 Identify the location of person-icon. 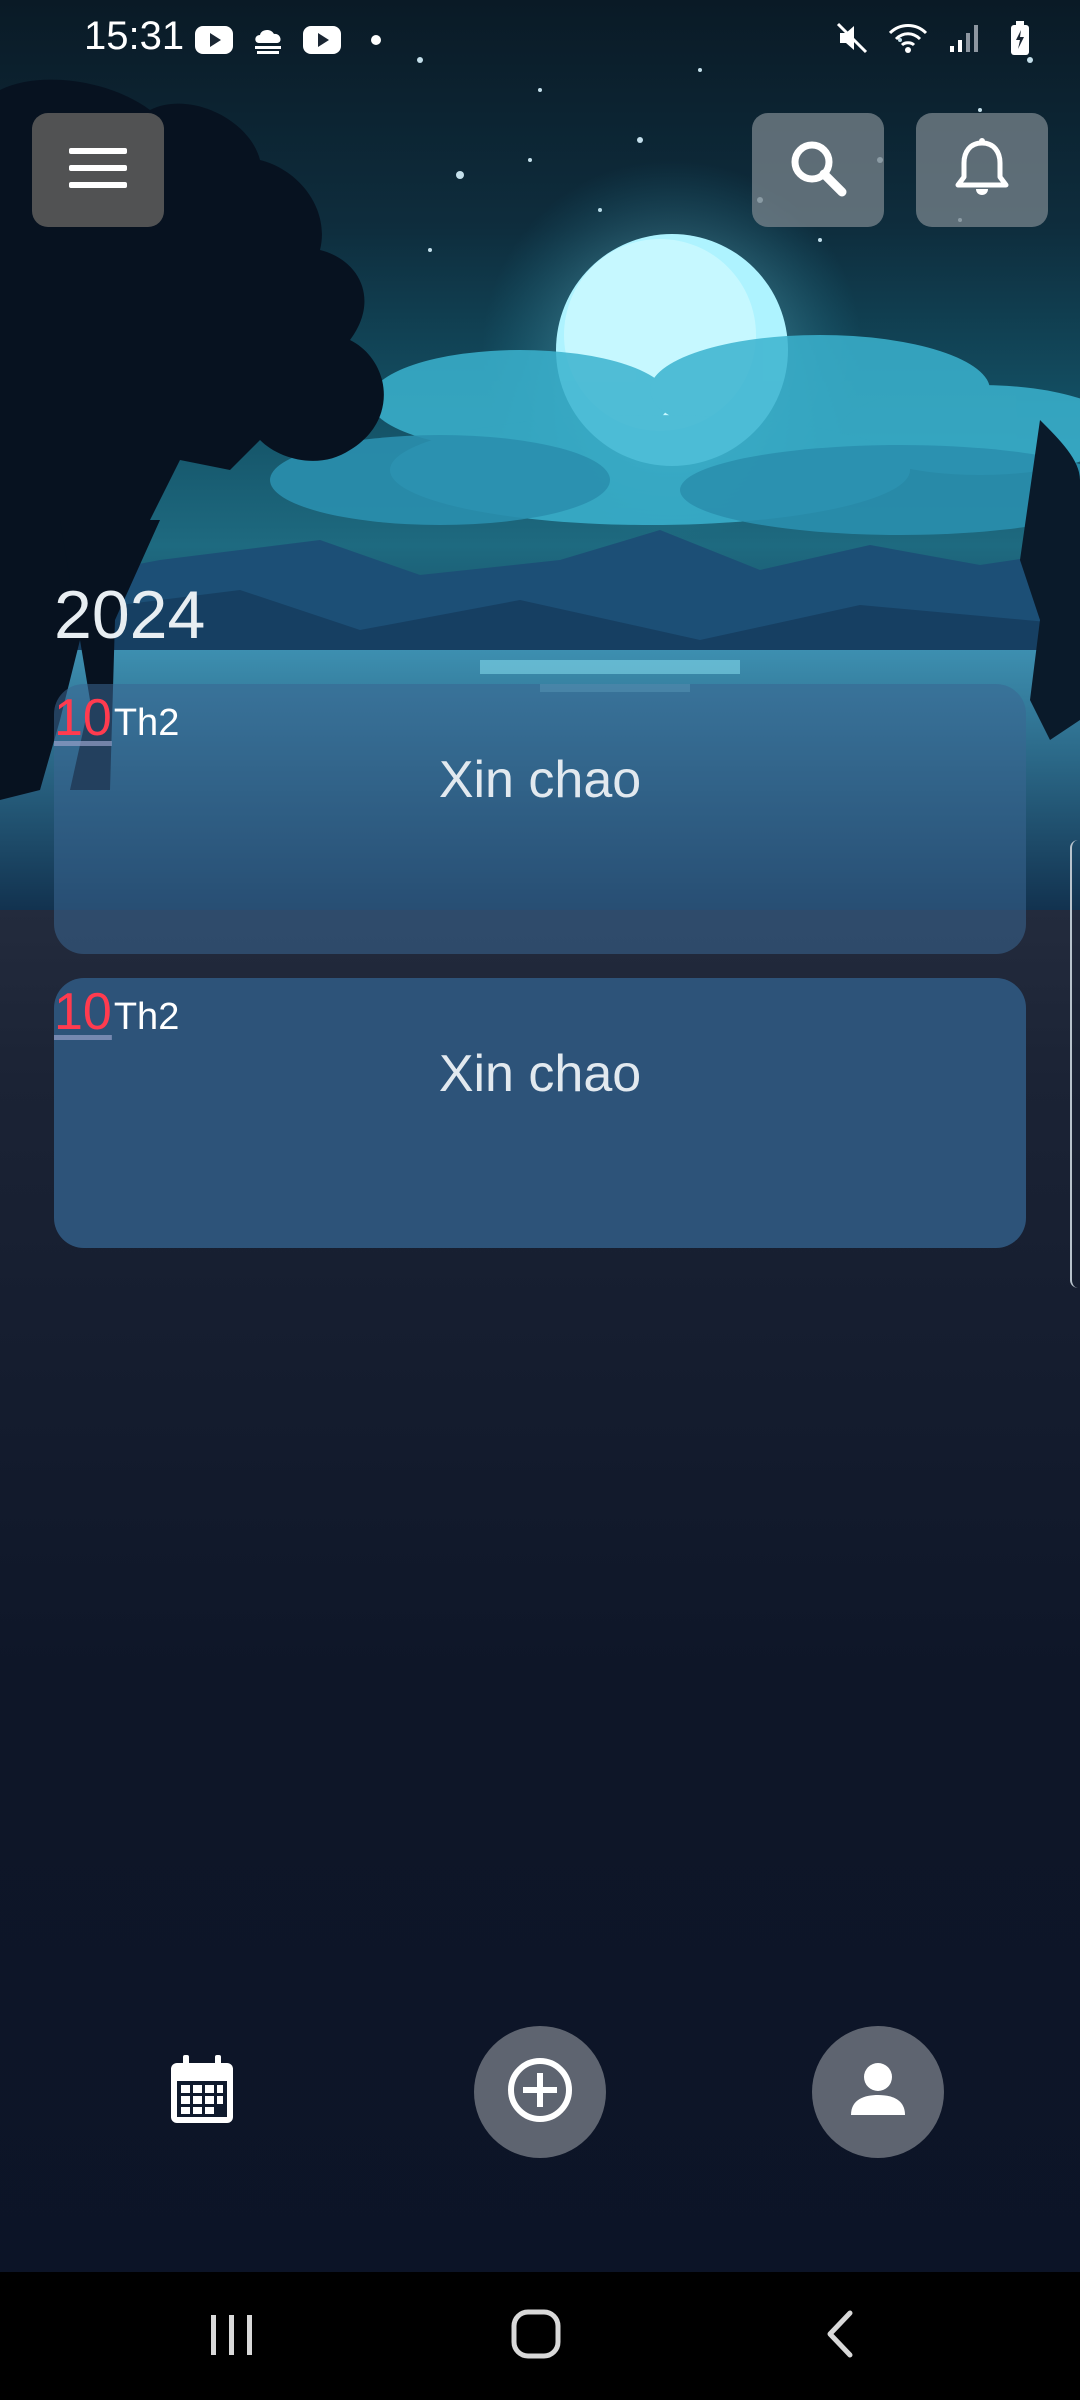
(878, 2092).